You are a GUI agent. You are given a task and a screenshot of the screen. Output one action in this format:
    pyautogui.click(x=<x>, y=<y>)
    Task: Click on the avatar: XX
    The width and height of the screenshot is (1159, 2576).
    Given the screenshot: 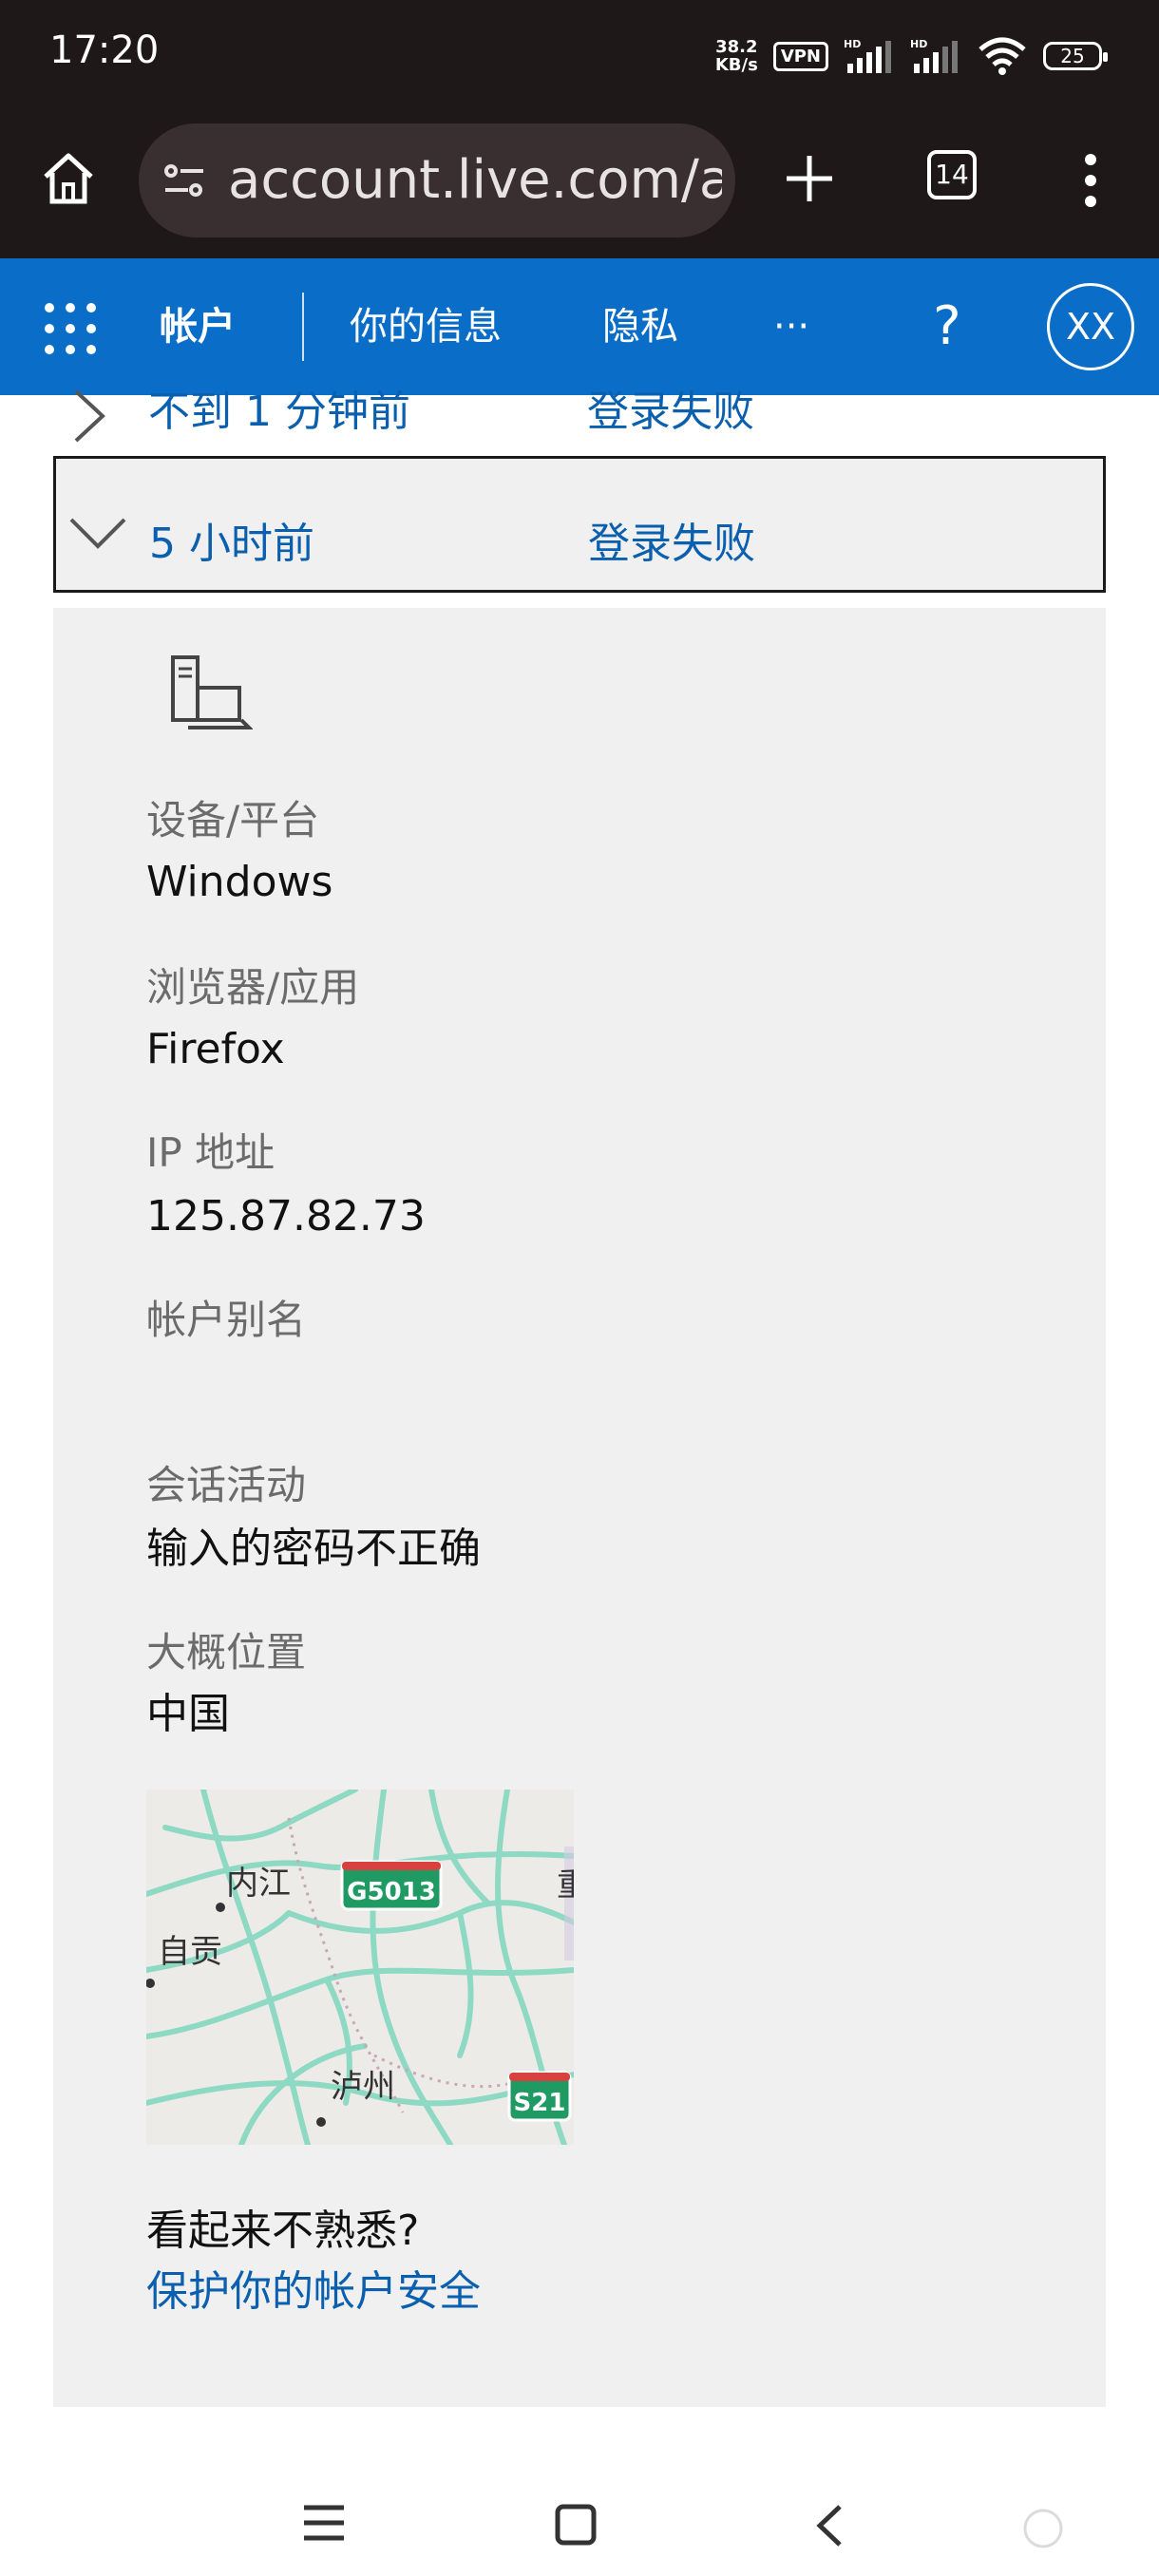 What is the action you would take?
    pyautogui.click(x=1090, y=326)
    